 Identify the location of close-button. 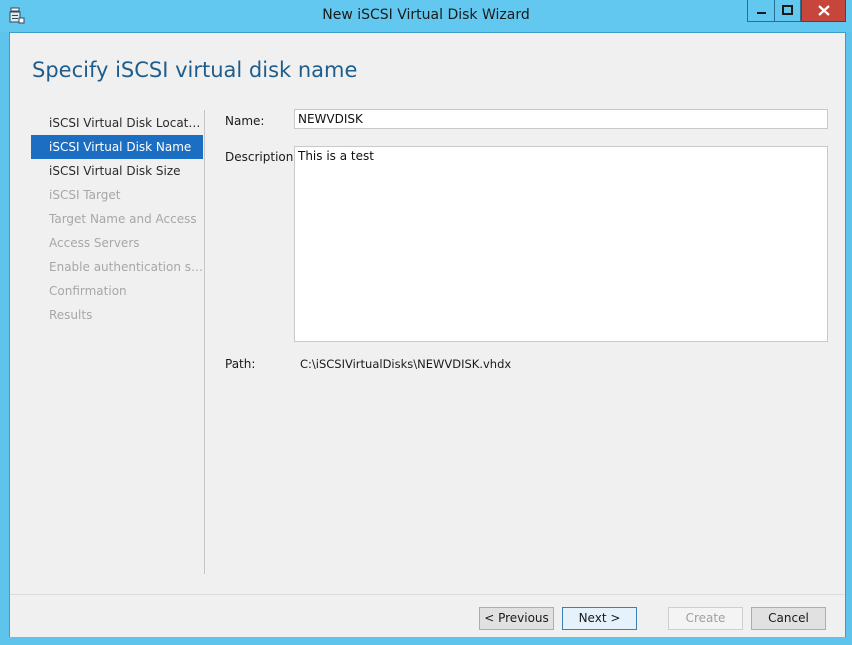
(823, 11).